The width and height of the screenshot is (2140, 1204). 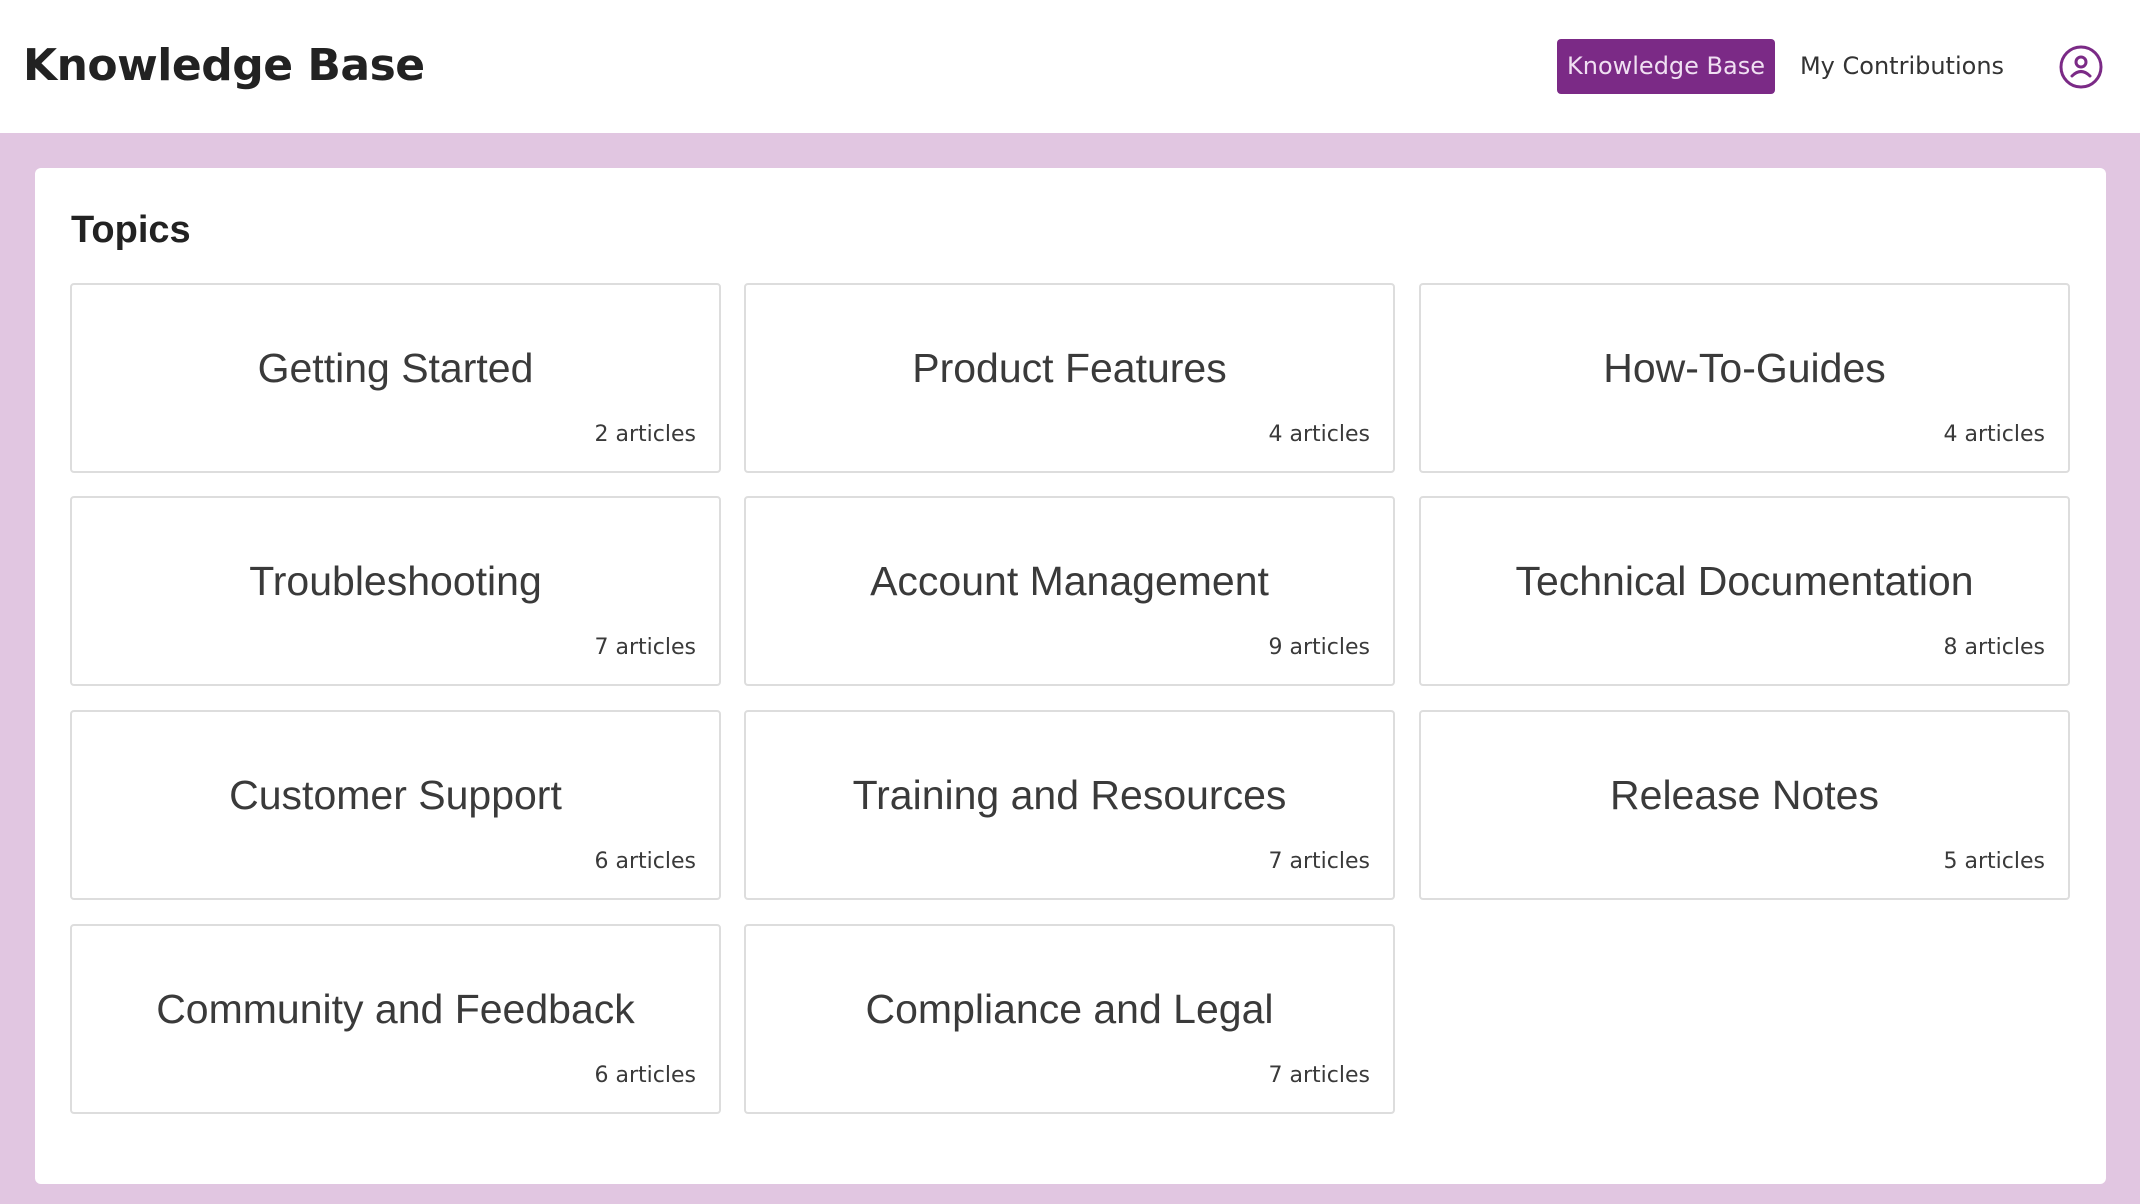 I want to click on topic-name: Technical Documentation, so click(x=1744, y=581).